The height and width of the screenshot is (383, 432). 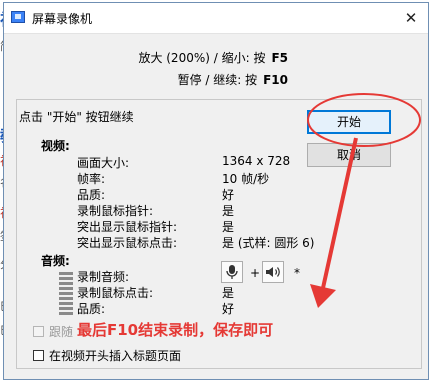 I want to click on highlight-circle, so click(x=364, y=120).